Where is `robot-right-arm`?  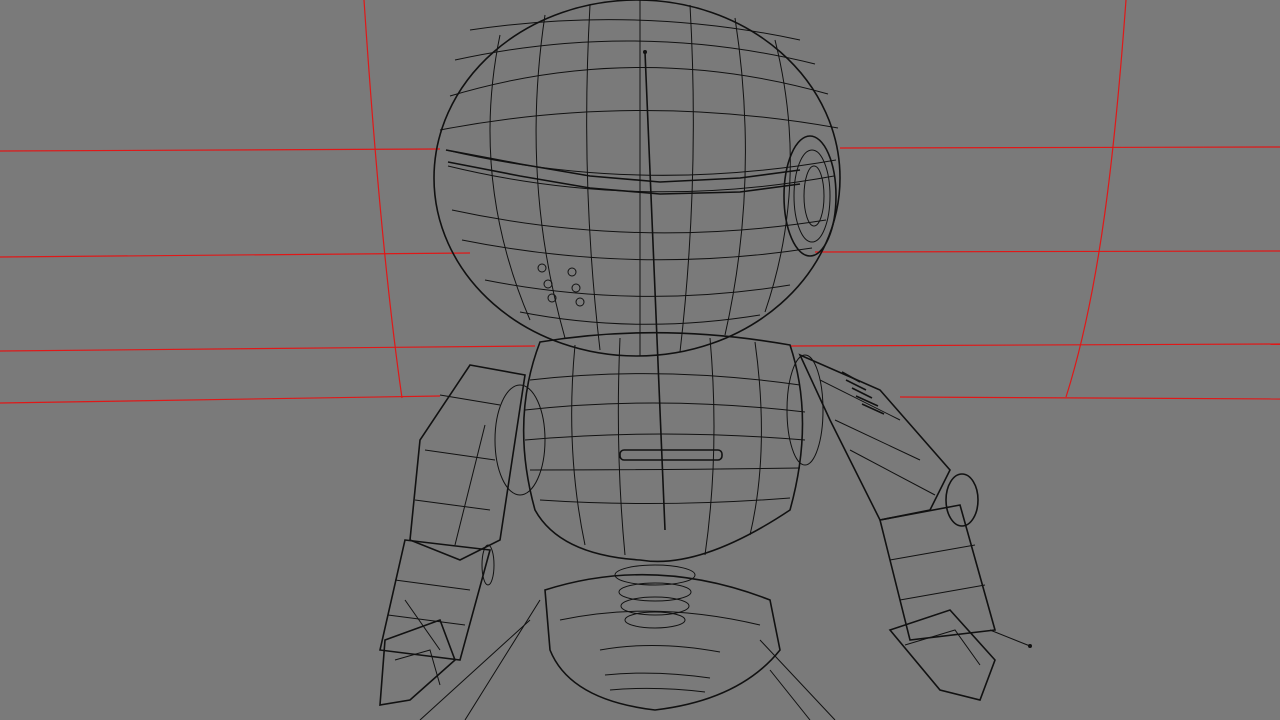
robot-right-arm is located at coordinates (915, 527).